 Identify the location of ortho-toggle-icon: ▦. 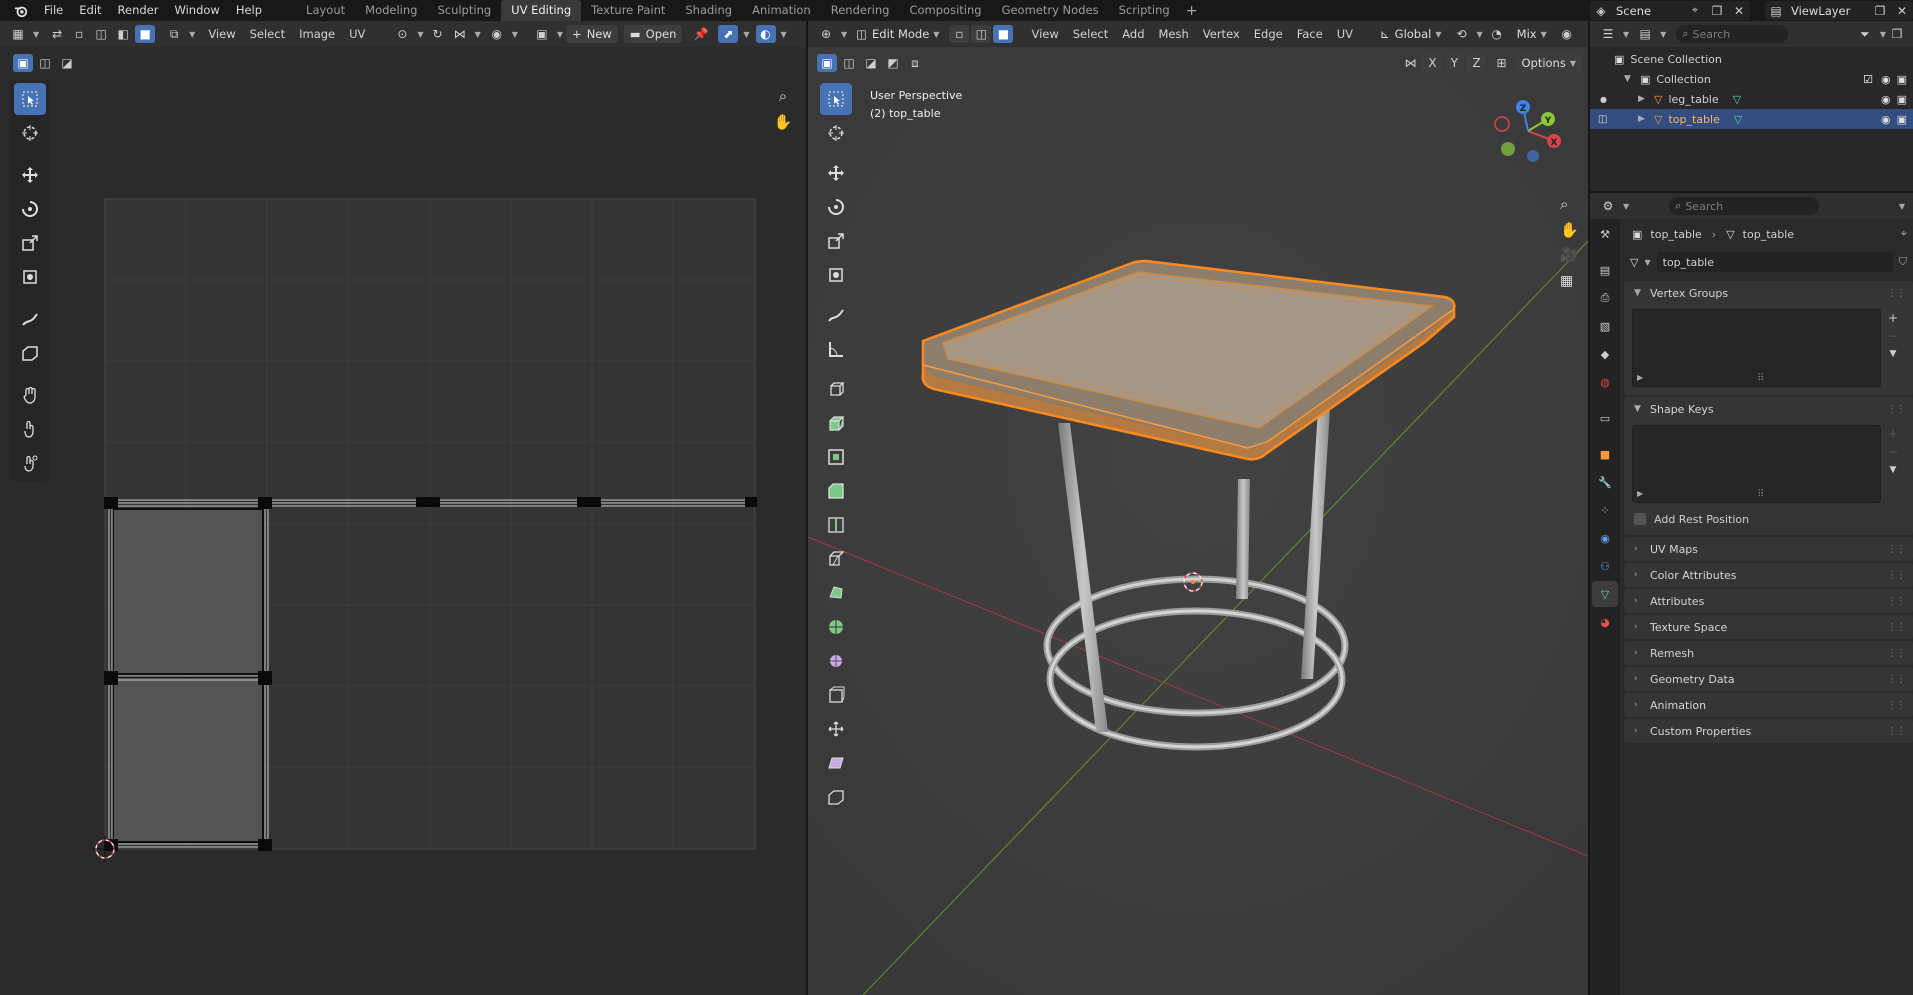
(1566, 281).